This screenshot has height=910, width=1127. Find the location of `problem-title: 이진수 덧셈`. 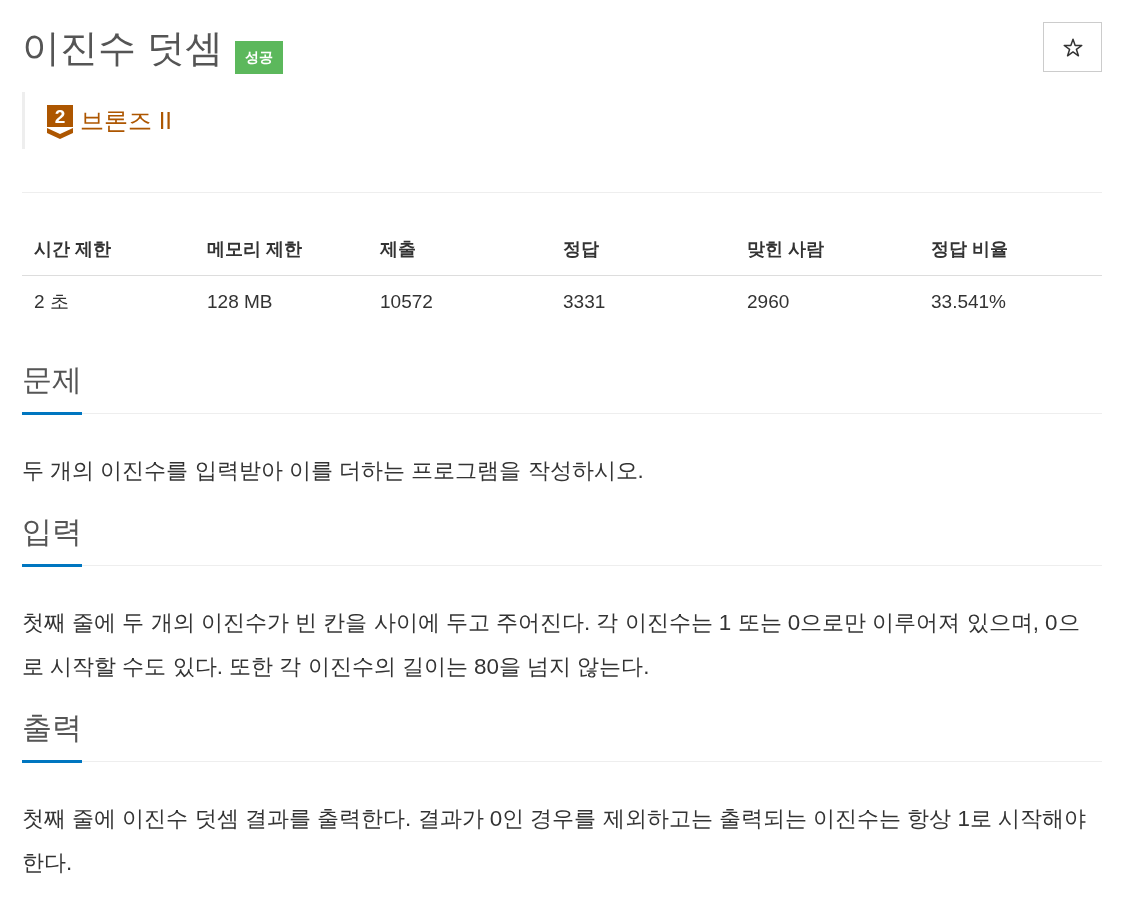

problem-title: 이진수 덧셈 is located at coordinates (122, 48).